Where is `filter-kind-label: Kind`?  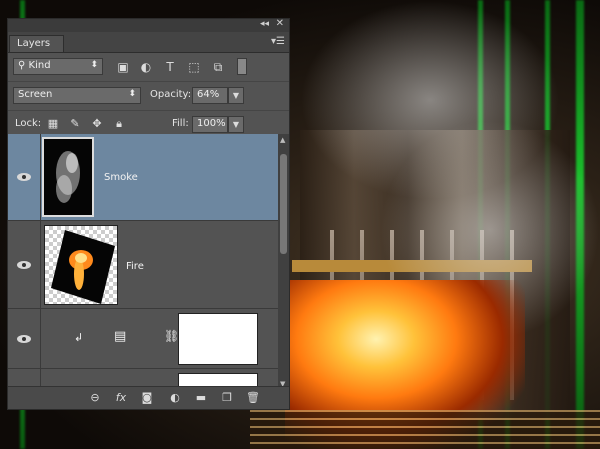
filter-kind-label: Kind is located at coordinates (39, 65).